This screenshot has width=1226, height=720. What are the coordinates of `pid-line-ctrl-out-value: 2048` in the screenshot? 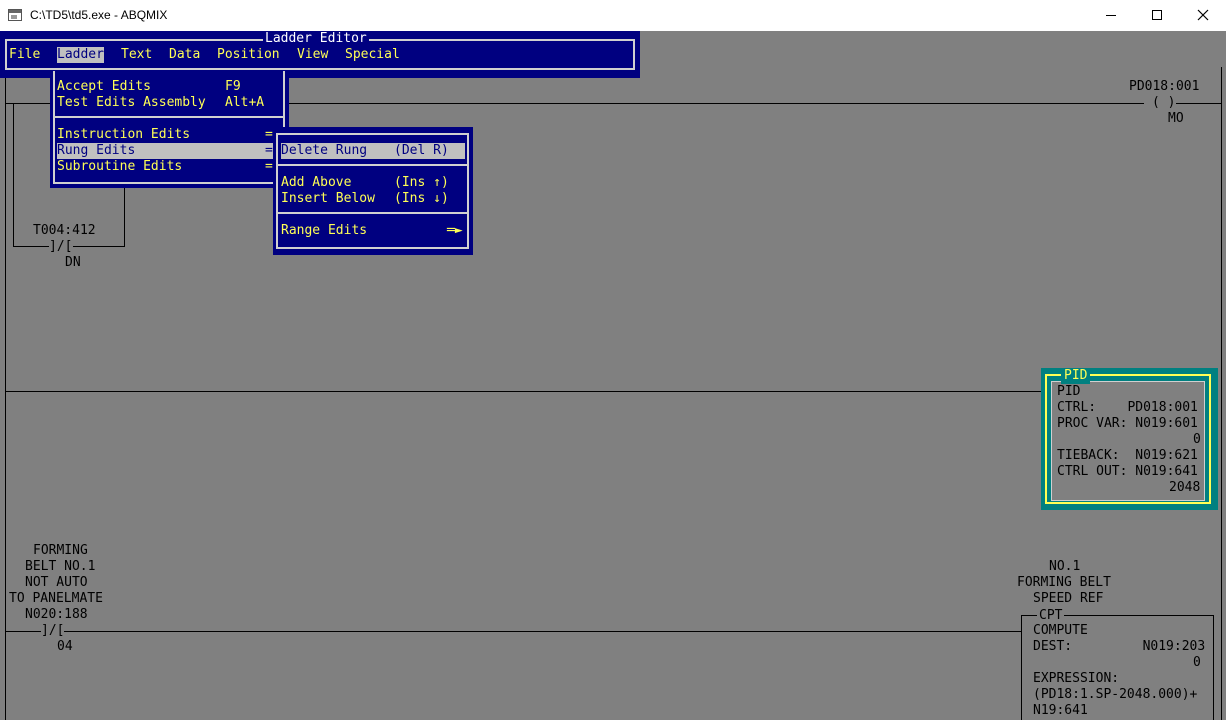 It's located at (1185, 487).